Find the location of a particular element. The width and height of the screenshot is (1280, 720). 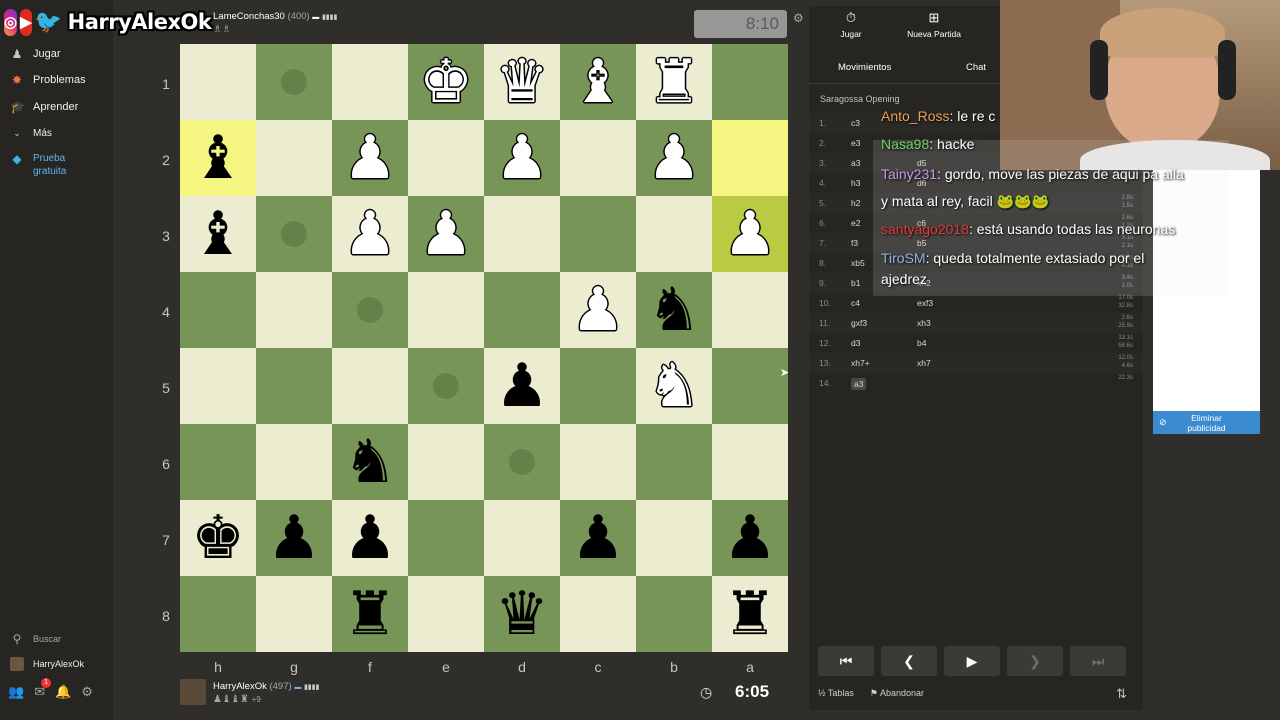

white-move: c3 is located at coordinates (855, 123).